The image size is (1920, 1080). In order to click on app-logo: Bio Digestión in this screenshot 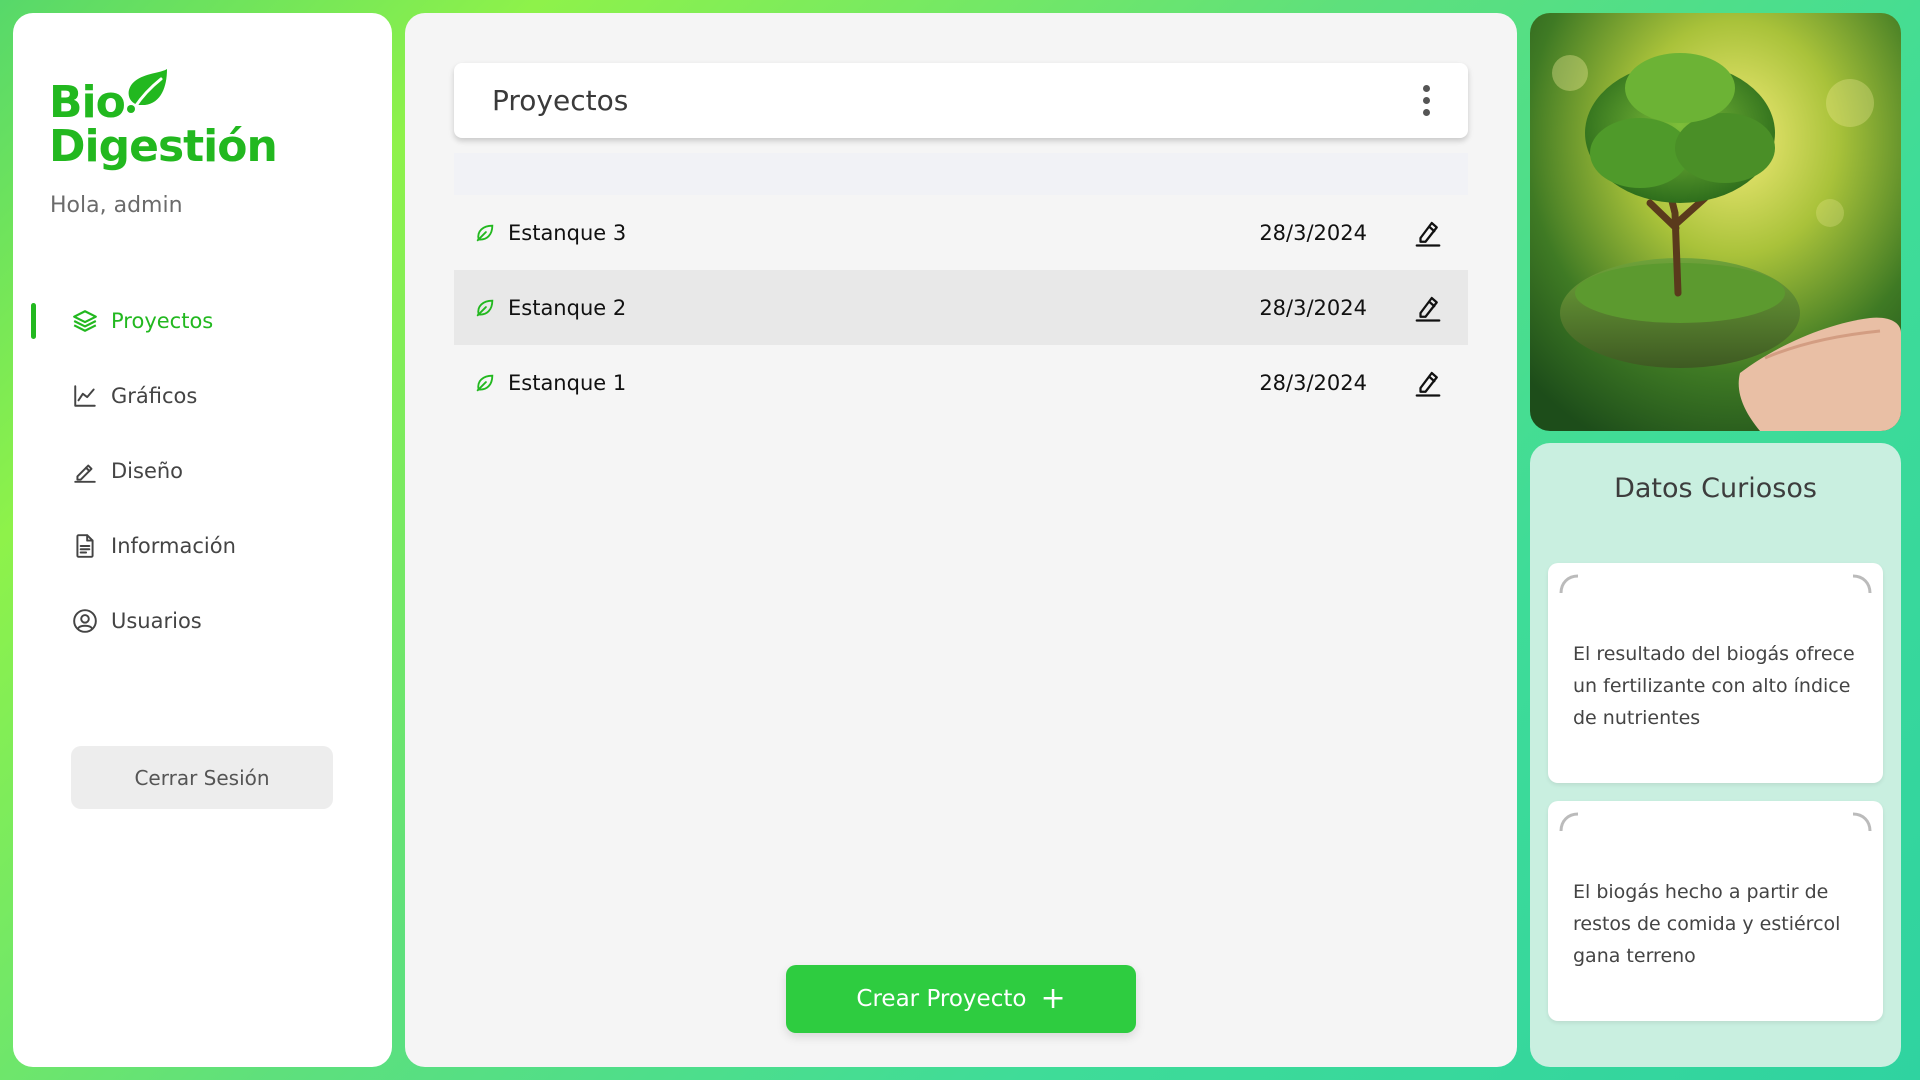, I will do `click(179, 125)`.